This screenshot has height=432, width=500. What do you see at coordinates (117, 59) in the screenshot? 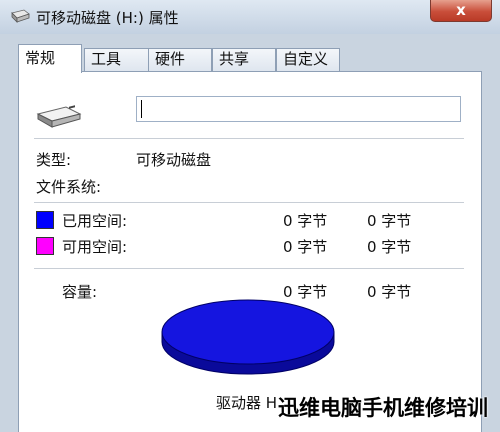
I see `tab-tools: 工具` at bounding box center [117, 59].